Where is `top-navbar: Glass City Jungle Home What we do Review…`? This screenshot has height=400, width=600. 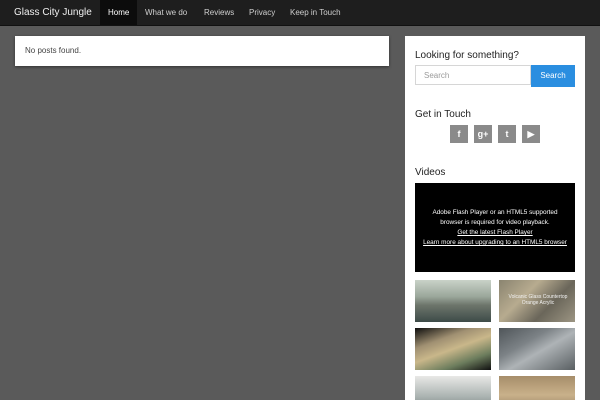 top-navbar: Glass City Jungle Home What we do Review… is located at coordinates (300, 13).